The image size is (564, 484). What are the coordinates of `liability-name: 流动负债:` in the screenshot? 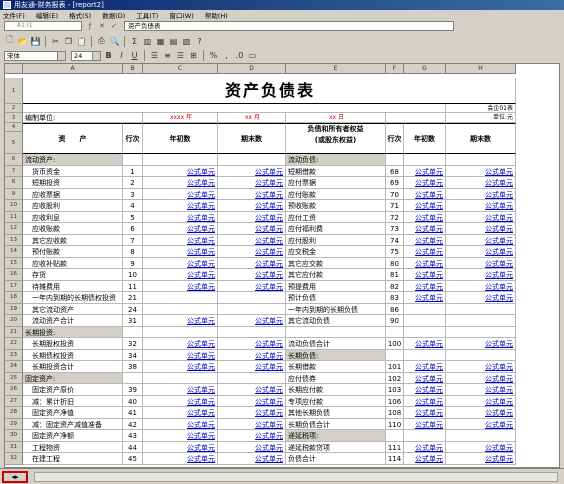 It's located at (336, 160).